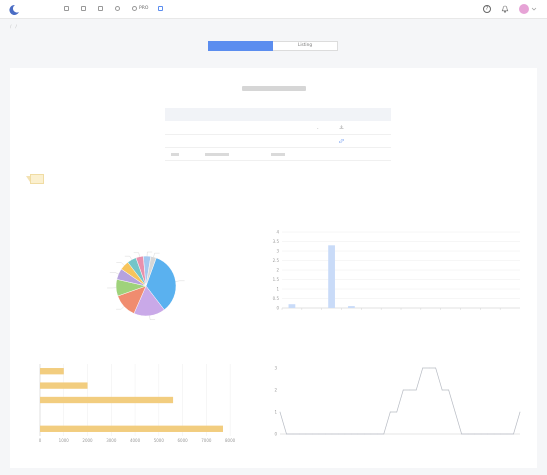 The image size is (547, 475). What do you see at coordinates (341, 127) in the screenshot?
I see `download-icon` at bounding box center [341, 127].